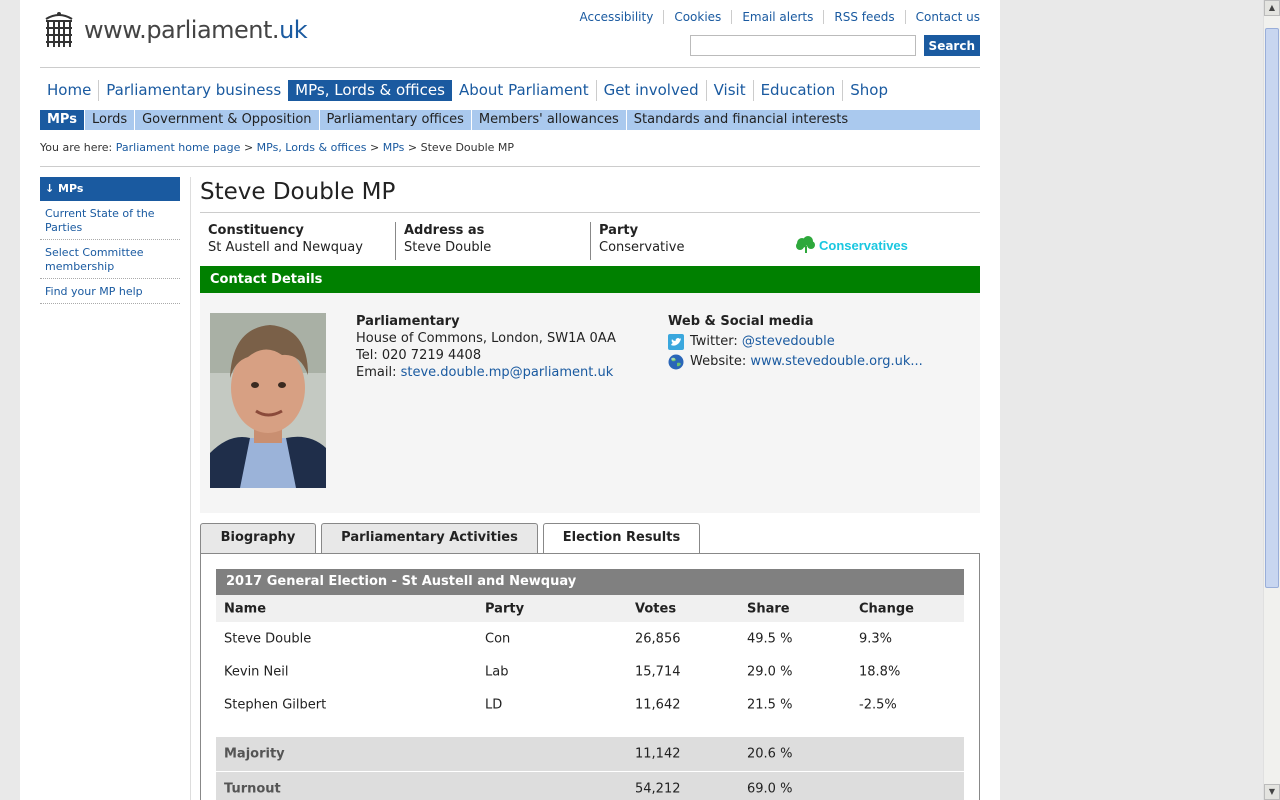 The width and height of the screenshot is (1280, 800). What do you see at coordinates (590, 704) in the screenshot?
I see `table-row: Stephen Gilbert LD 11,642 21.5 % -2.5%` at bounding box center [590, 704].